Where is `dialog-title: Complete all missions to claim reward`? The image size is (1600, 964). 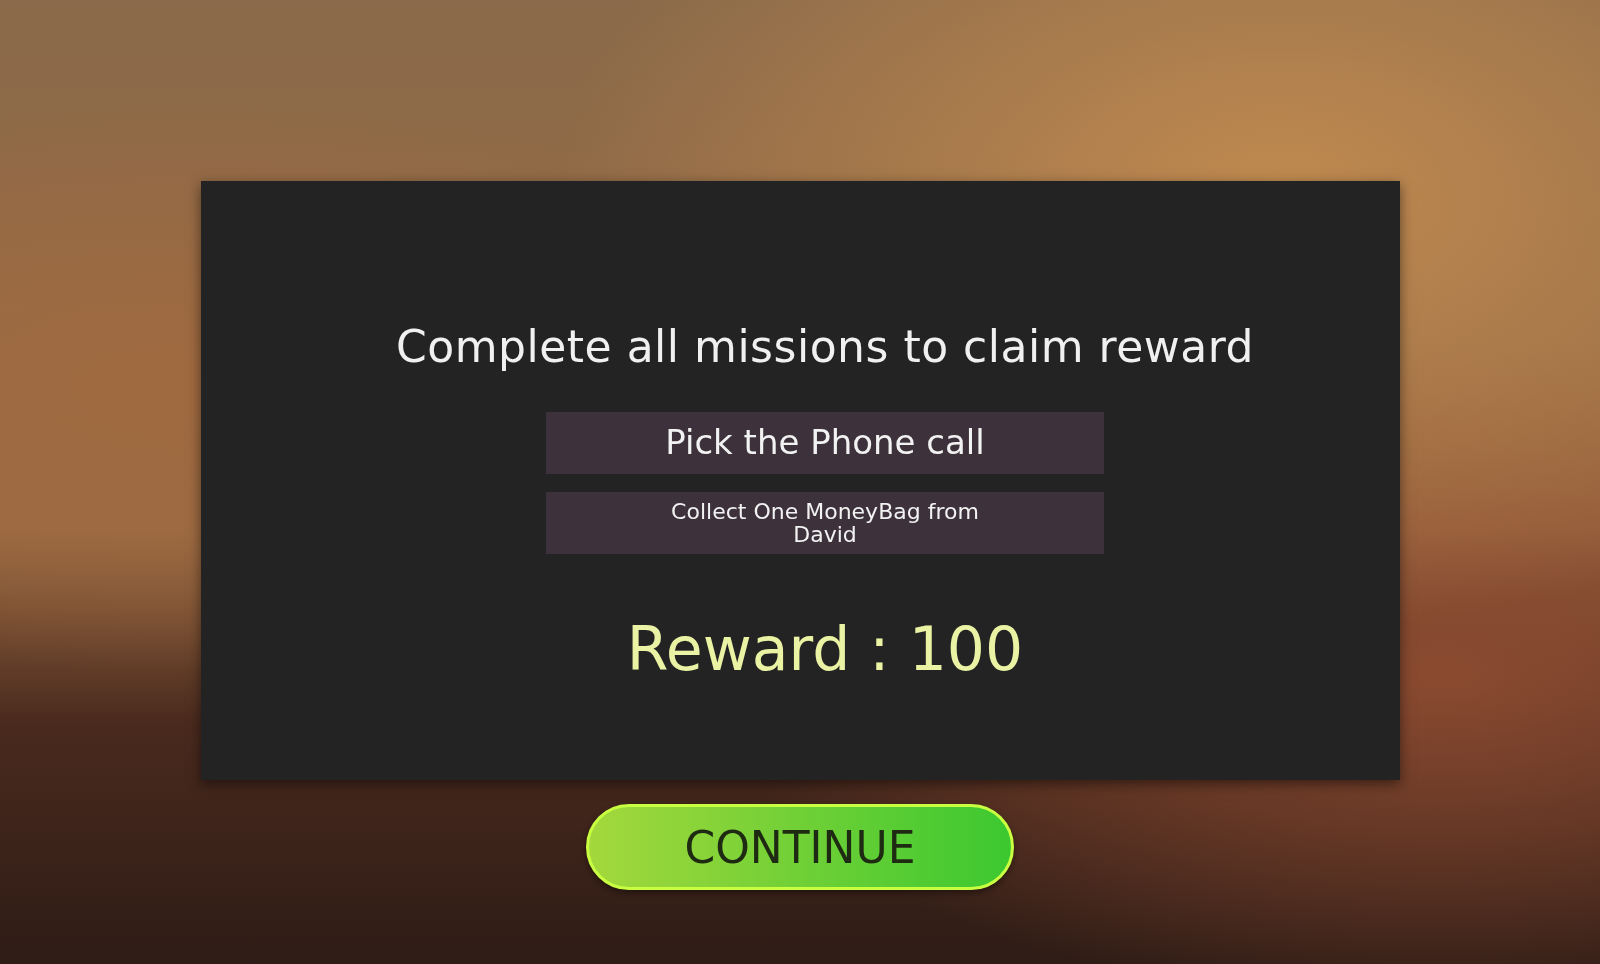
dialog-title: Complete all missions to claim reward is located at coordinates (825, 346).